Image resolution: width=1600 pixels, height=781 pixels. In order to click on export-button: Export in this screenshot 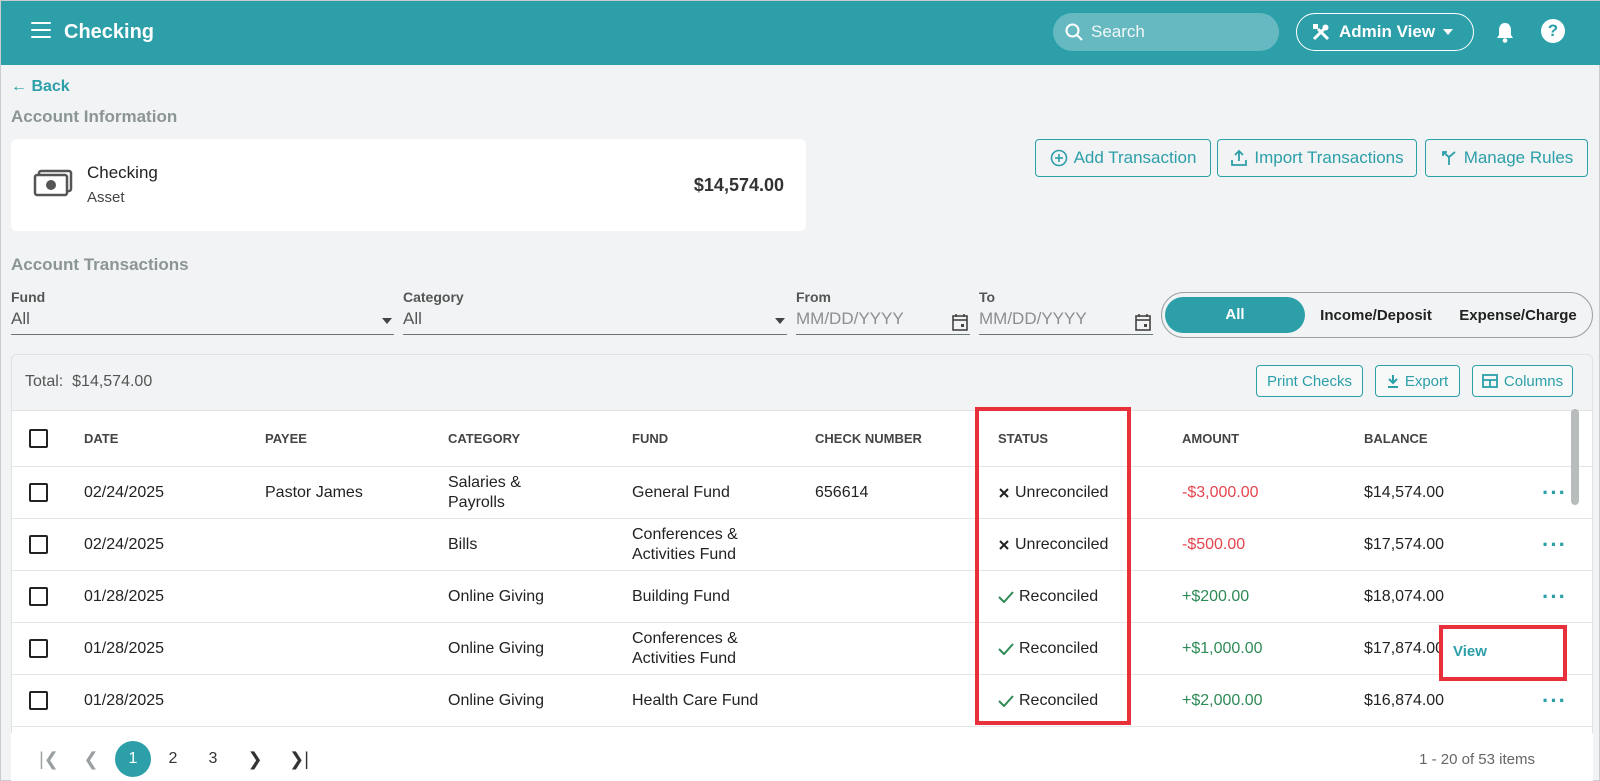, I will do `click(1417, 381)`.